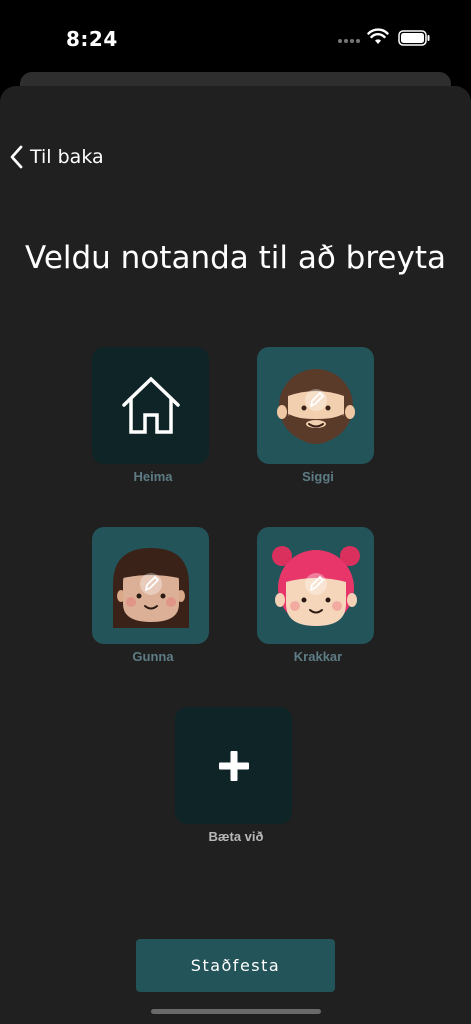 The height and width of the screenshot is (1024, 471). Describe the element at coordinates (153, 656) in the screenshot. I see `profile-label-gunna: Gunna` at that location.